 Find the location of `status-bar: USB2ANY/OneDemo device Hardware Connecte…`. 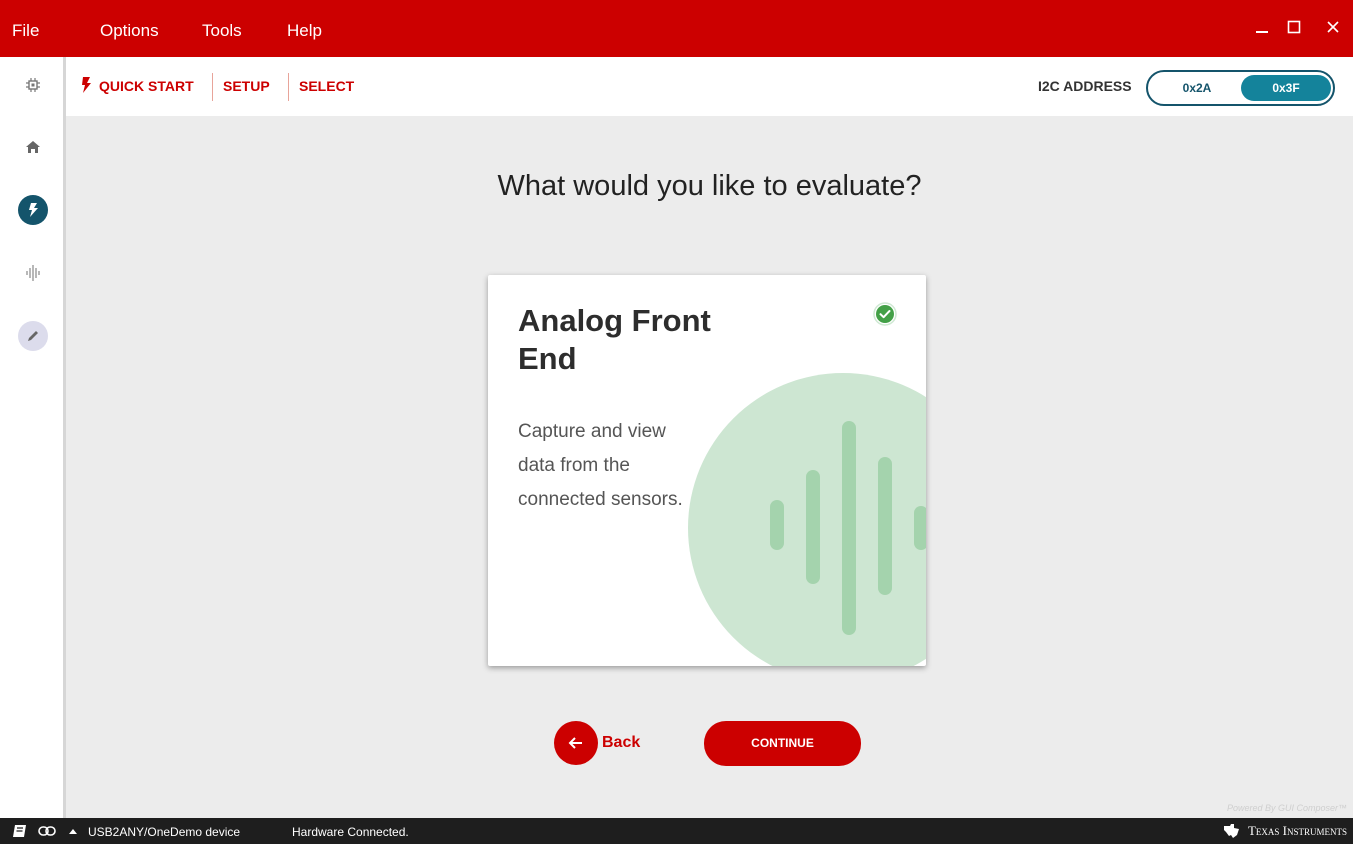

status-bar: USB2ANY/OneDemo device Hardware Connecte… is located at coordinates (676, 831).